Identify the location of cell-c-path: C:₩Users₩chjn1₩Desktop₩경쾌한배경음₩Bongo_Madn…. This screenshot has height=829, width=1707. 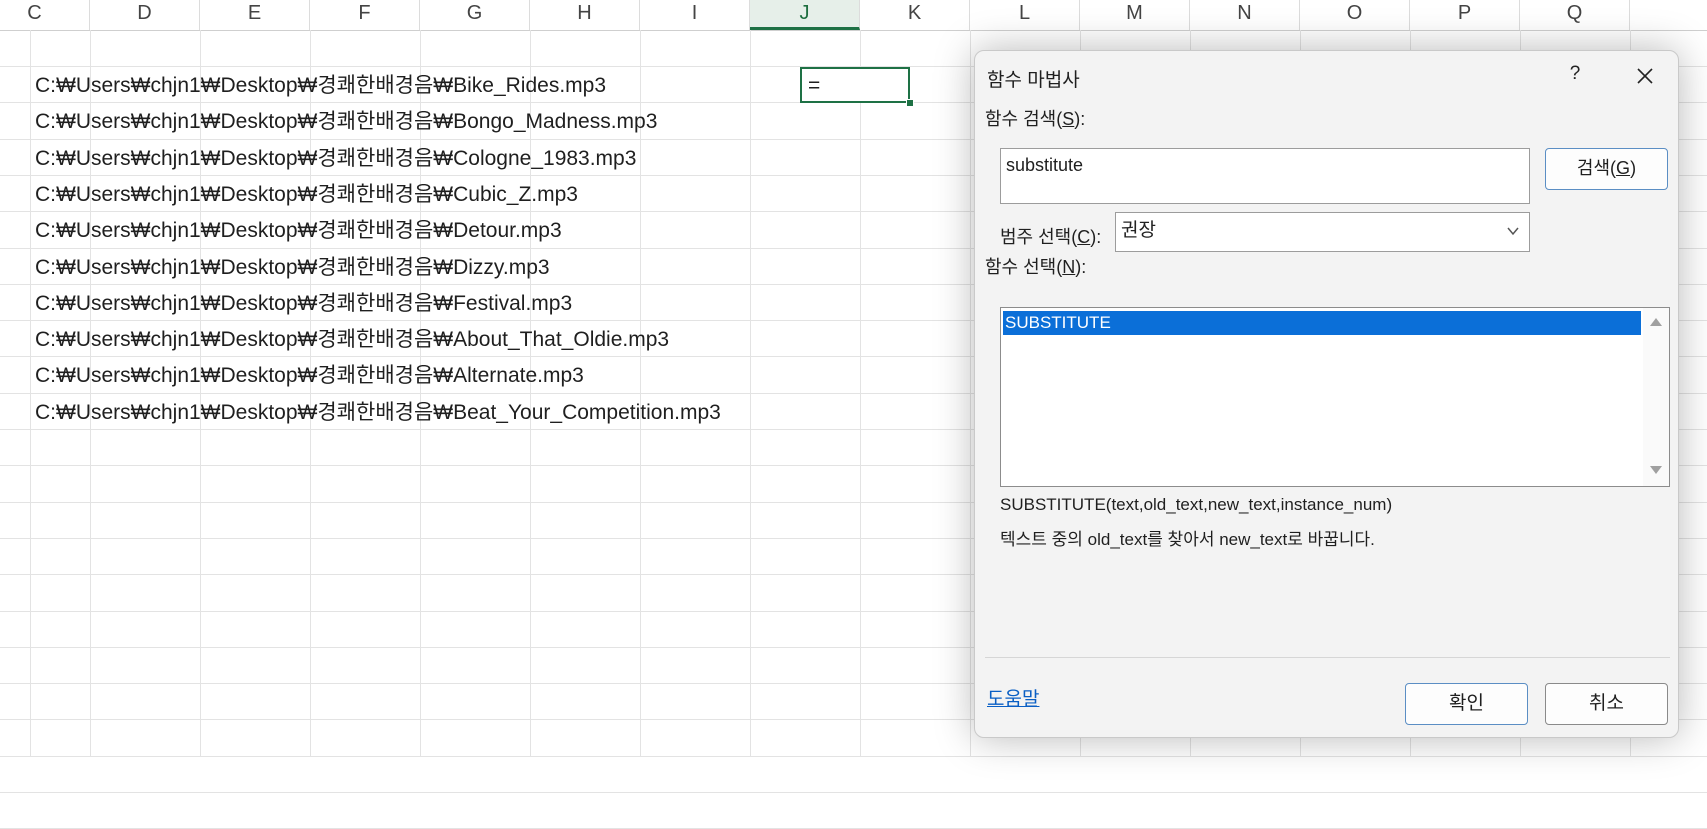
(346, 121).